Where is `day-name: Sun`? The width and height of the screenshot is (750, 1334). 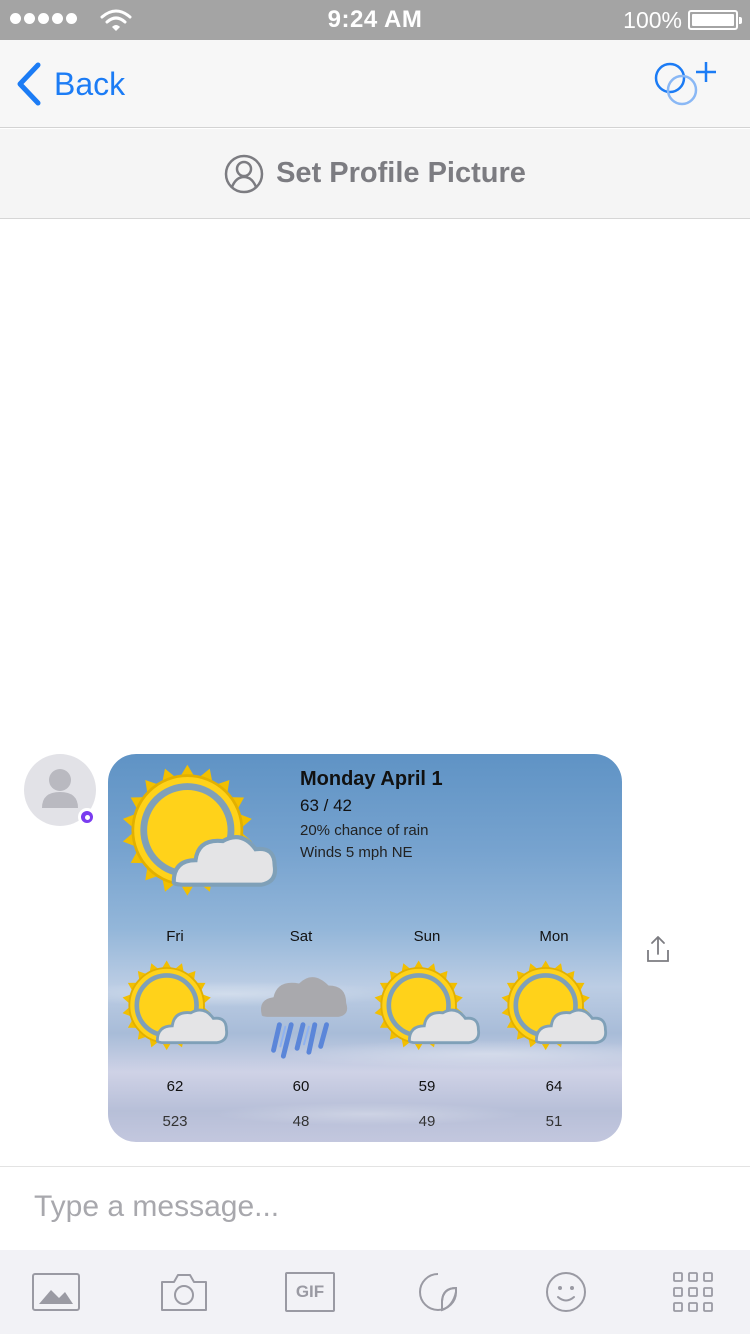
day-name: Sun is located at coordinates (427, 936).